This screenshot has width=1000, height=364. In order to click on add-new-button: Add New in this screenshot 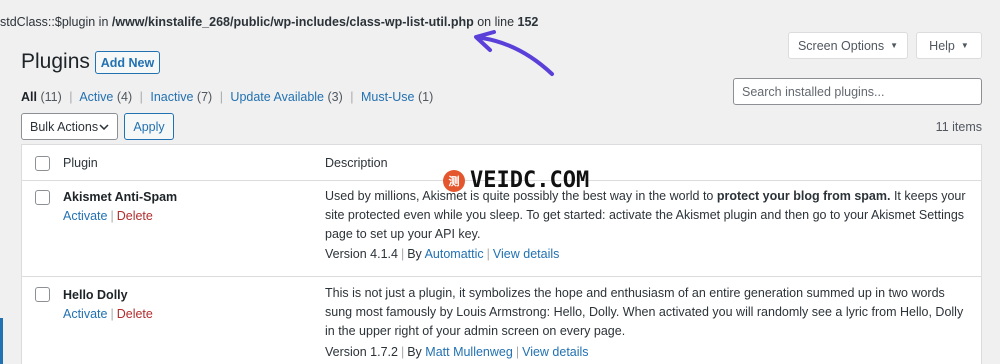, I will do `click(127, 62)`.